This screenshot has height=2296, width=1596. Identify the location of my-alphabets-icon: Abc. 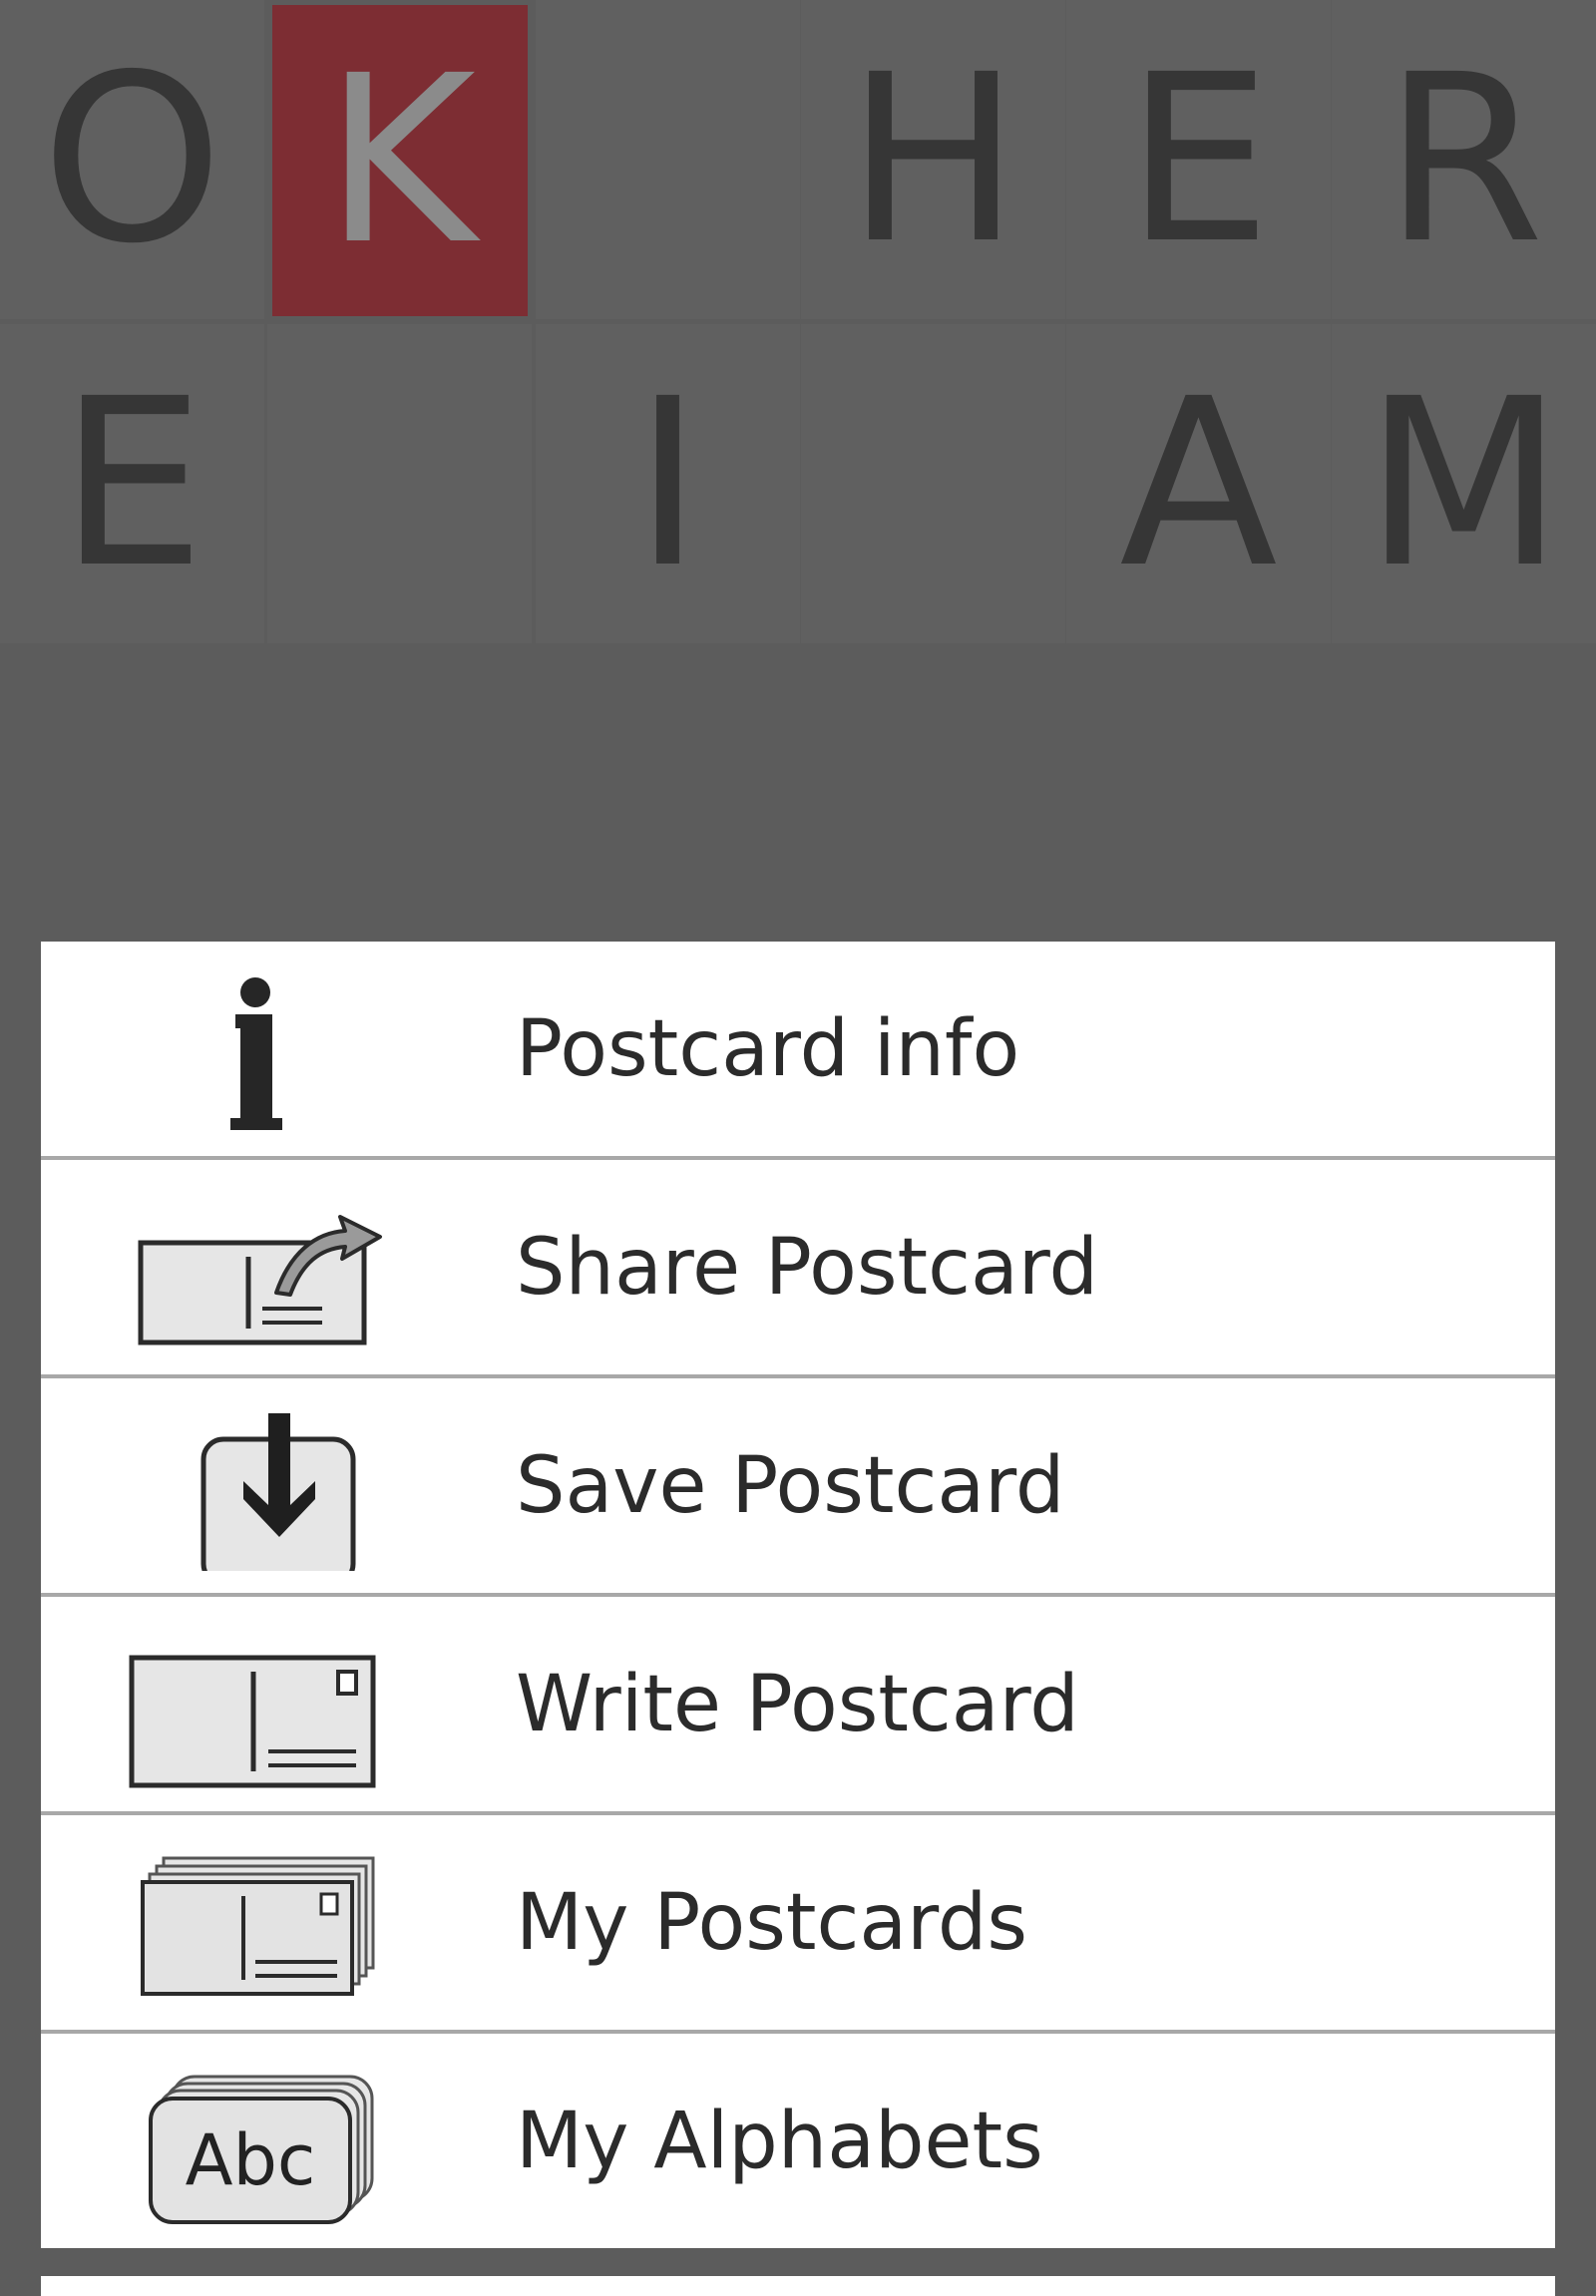
(256, 2141).